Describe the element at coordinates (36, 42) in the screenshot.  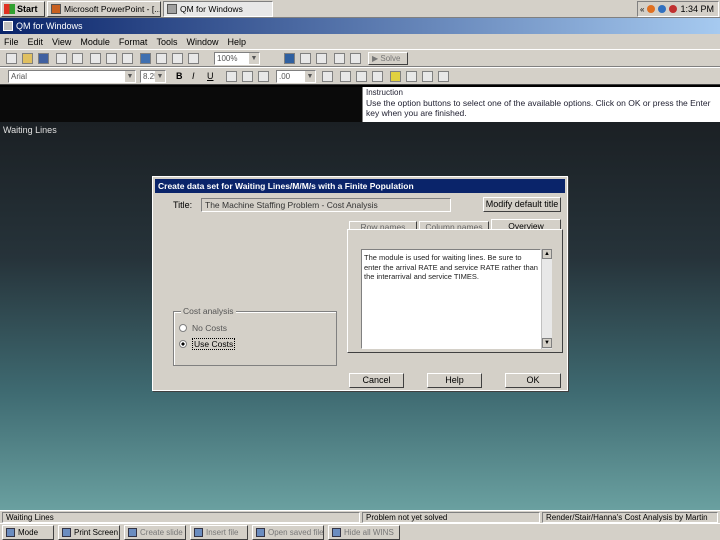
I see `menu-edit: Edit` at that location.